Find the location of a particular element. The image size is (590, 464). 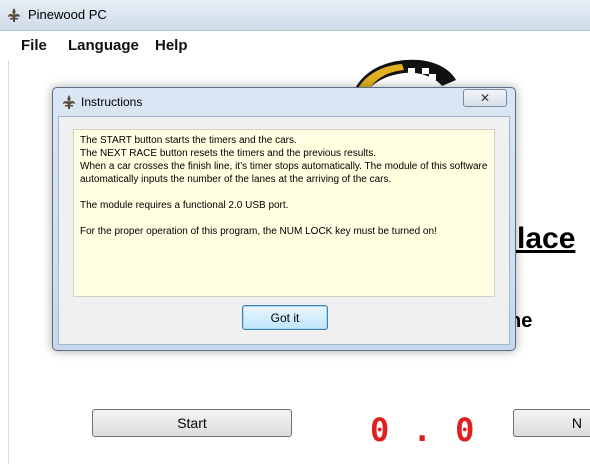

got-it-button: Got it is located at coordinates (285, 317).